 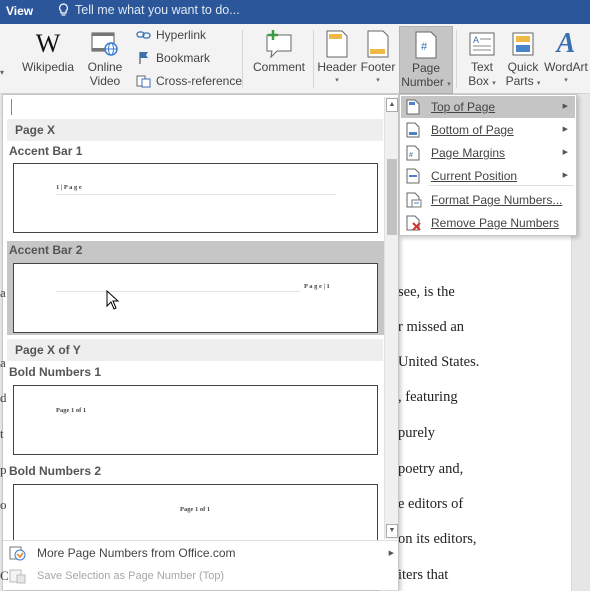 I want to click on document-line: r missed an, so click(x=431, y=327).